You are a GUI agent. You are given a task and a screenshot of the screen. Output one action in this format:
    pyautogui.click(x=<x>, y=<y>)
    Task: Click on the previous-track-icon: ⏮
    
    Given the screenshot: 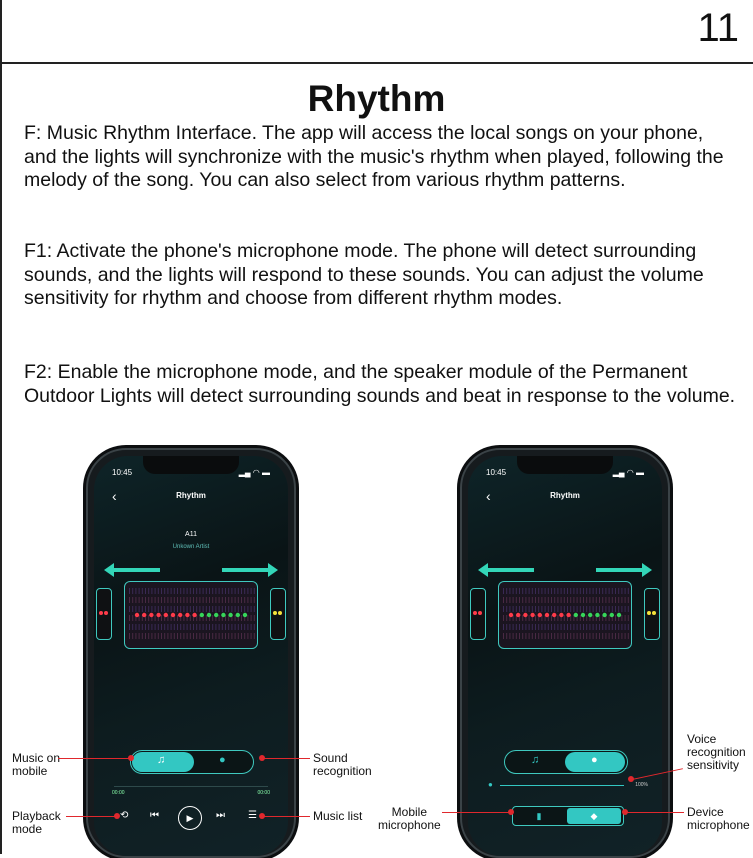 What is the action you would take?
    pyautogui.click(x=154, y=815)
    